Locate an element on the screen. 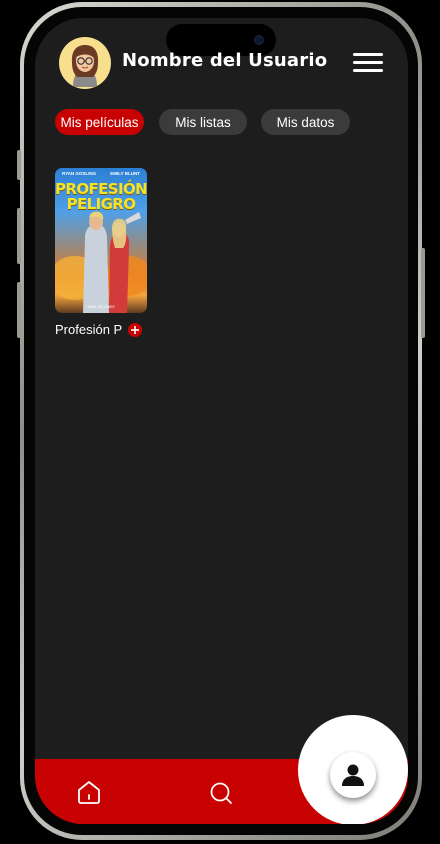 Image resolution: width=440 pixels, height=844 pixels. search-icon is located at coordinates (221, 793).